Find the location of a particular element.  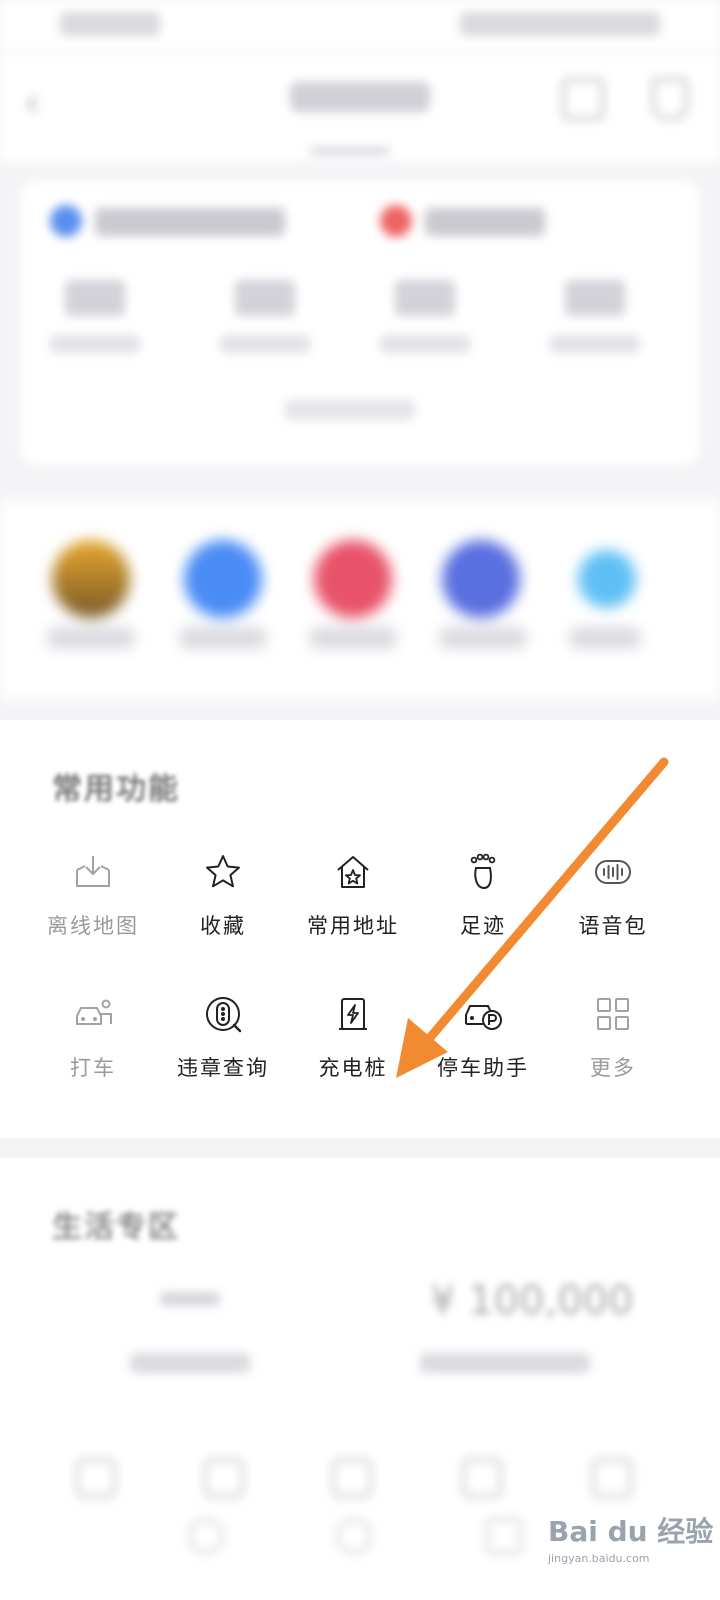

offline-map-download-icon is located at coordinates (93, 871).